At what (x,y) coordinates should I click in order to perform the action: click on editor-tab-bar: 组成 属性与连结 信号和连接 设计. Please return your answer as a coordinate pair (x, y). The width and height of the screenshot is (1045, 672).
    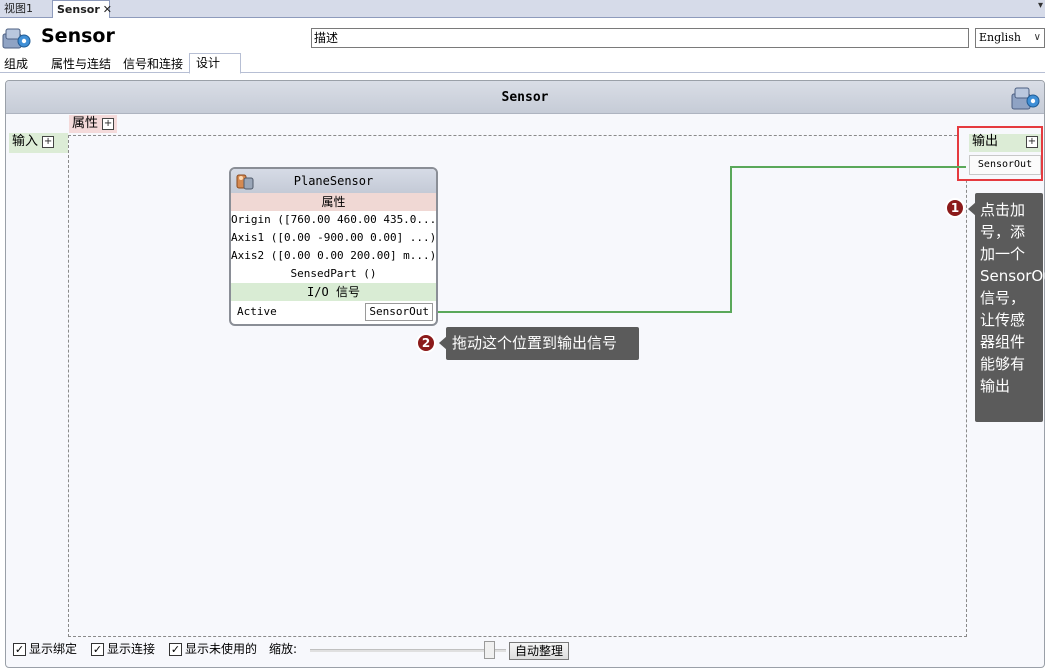
    Looking at the image, I should click on (522, 63).